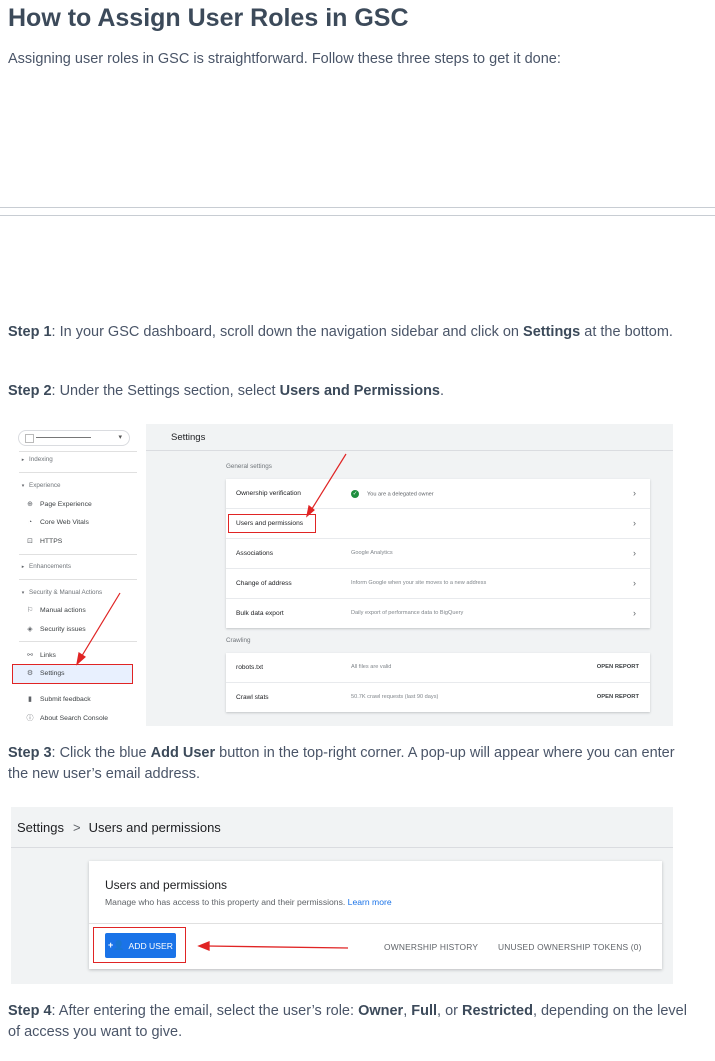  What do you see at coordinates (30, 753) in the screenshot?
I see `step3-label: Step 3` at bounding box center [30, 753].